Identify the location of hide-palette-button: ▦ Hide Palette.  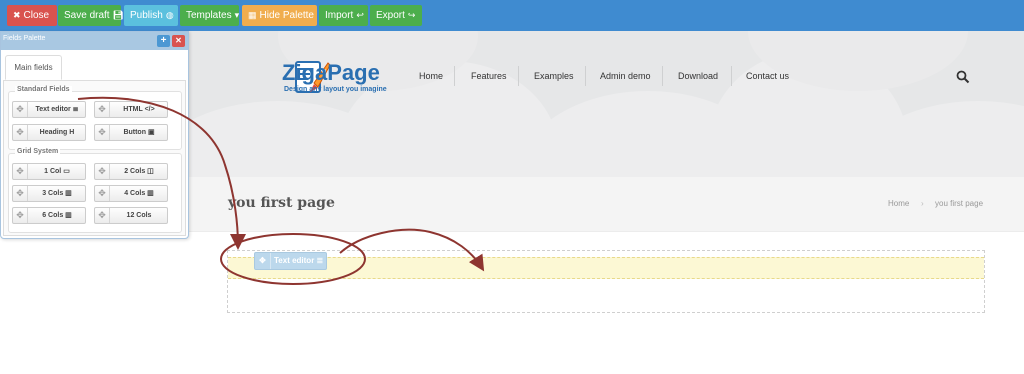
(279, 15).